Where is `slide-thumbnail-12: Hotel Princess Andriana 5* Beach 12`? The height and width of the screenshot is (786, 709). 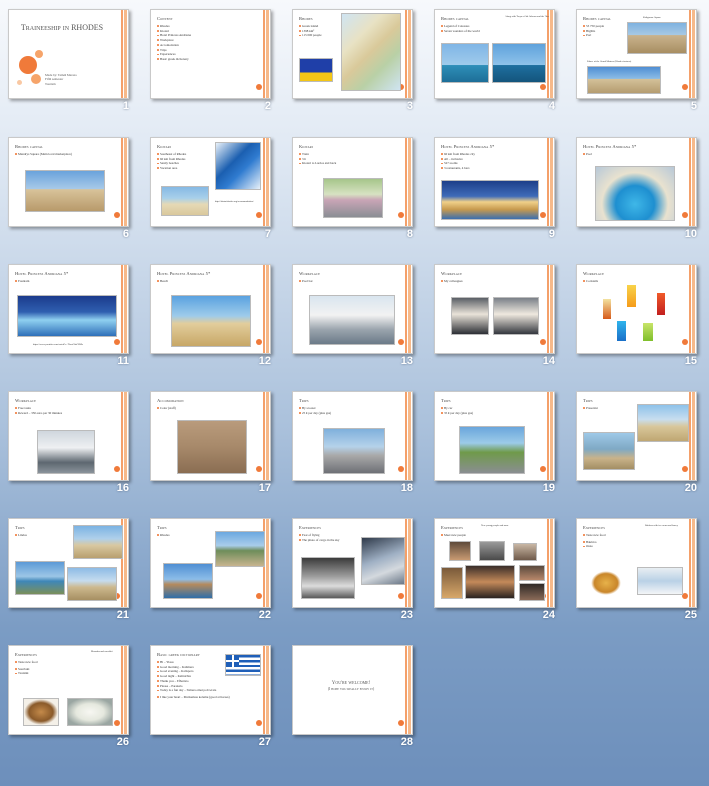 slide-thumbnail-12: Hotel Princess Andriana 5* Beach 12 is located at coordinates (213, 318).